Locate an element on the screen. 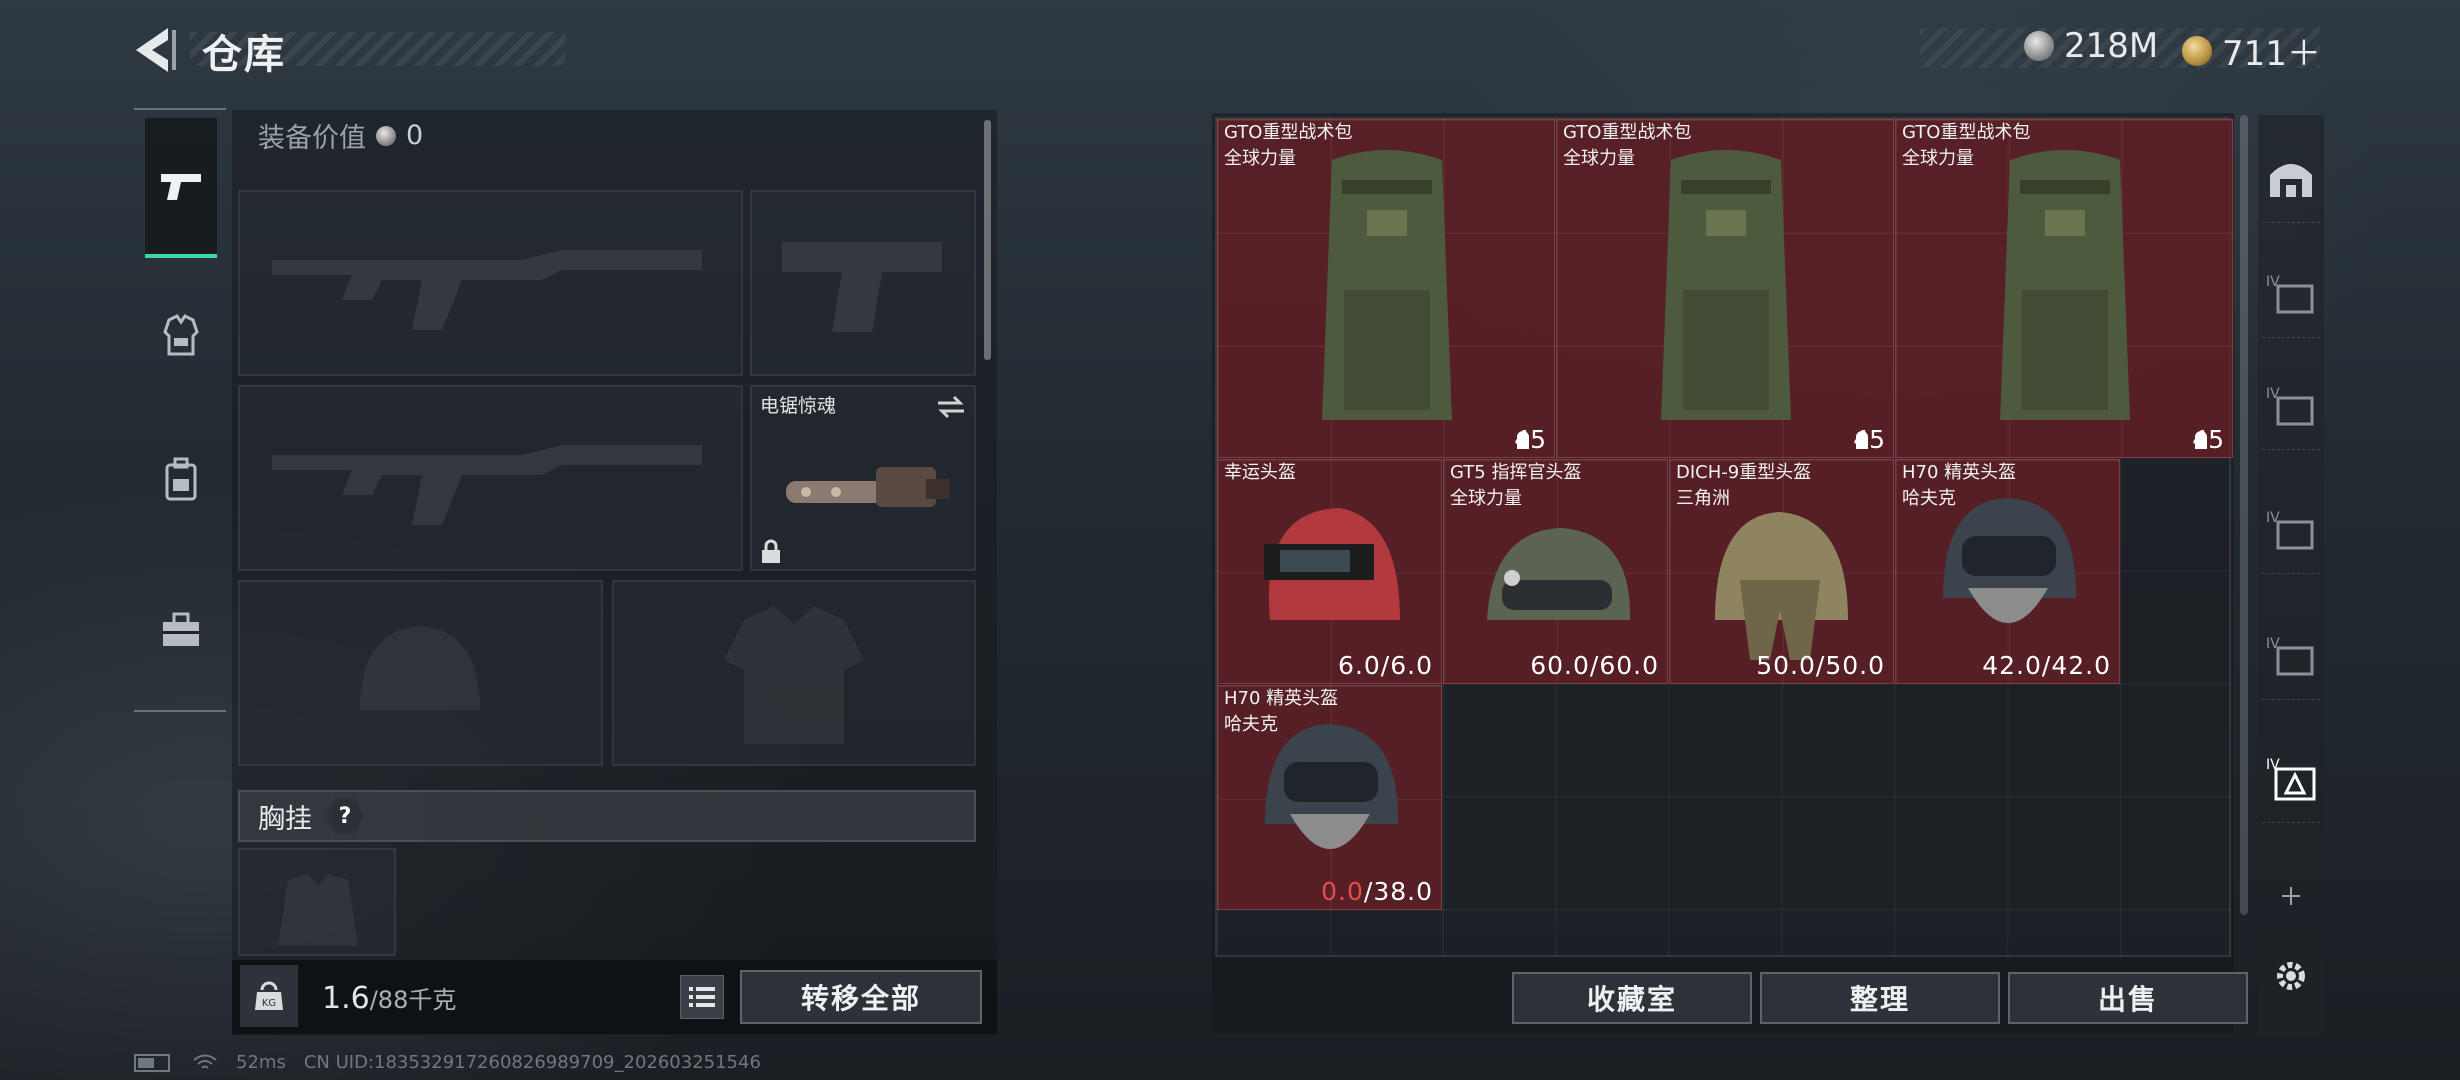 This screenshot has height=1080, width=2460. transfer-all-button: 转移全部 is located at coordinates (861, 997).